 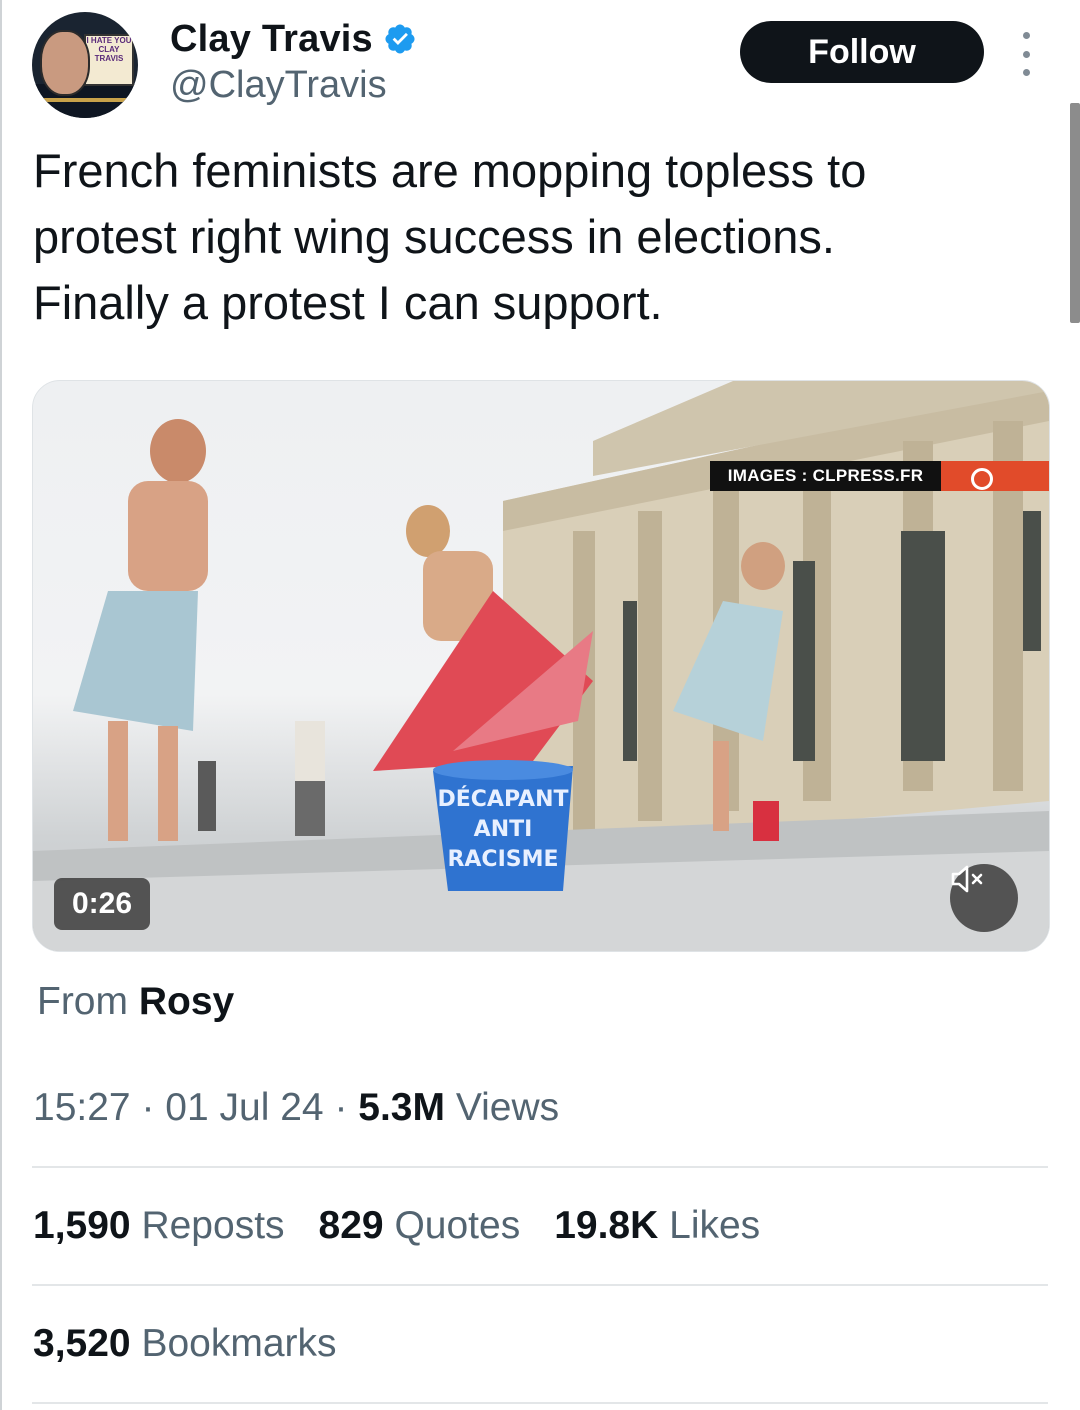 I want to click on author-name-row: Clay Travis, so click(x=293, y=39).